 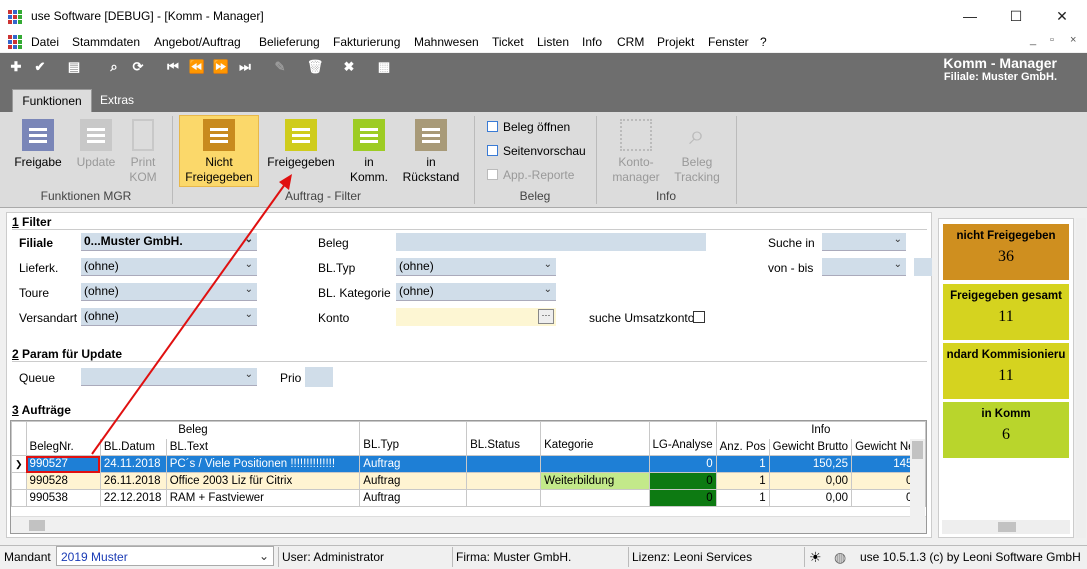 I want to click on firma-status: Firma: Muster GmbH., so click(x=514, y=557).